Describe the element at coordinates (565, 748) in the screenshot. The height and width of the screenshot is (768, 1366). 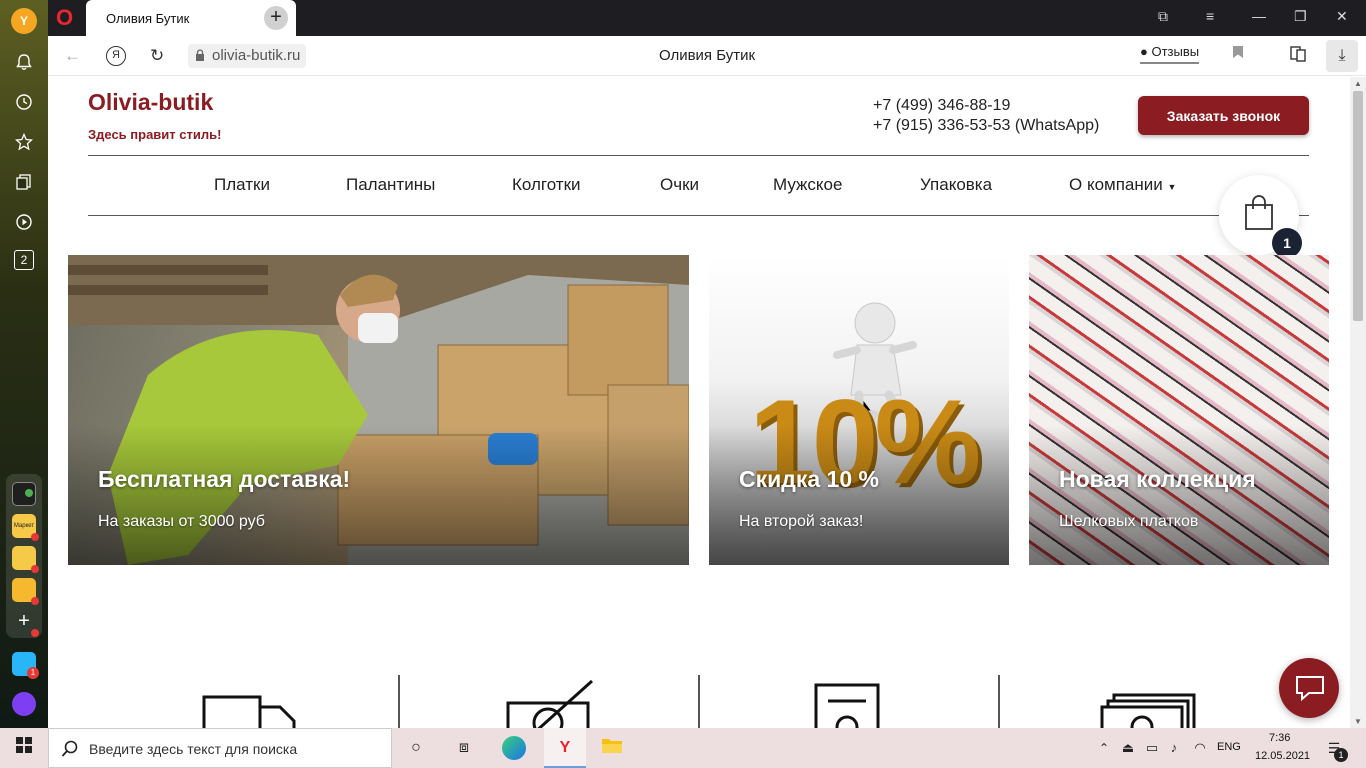
I see `yandex-browser-taskbar-icon: Y` at that location.